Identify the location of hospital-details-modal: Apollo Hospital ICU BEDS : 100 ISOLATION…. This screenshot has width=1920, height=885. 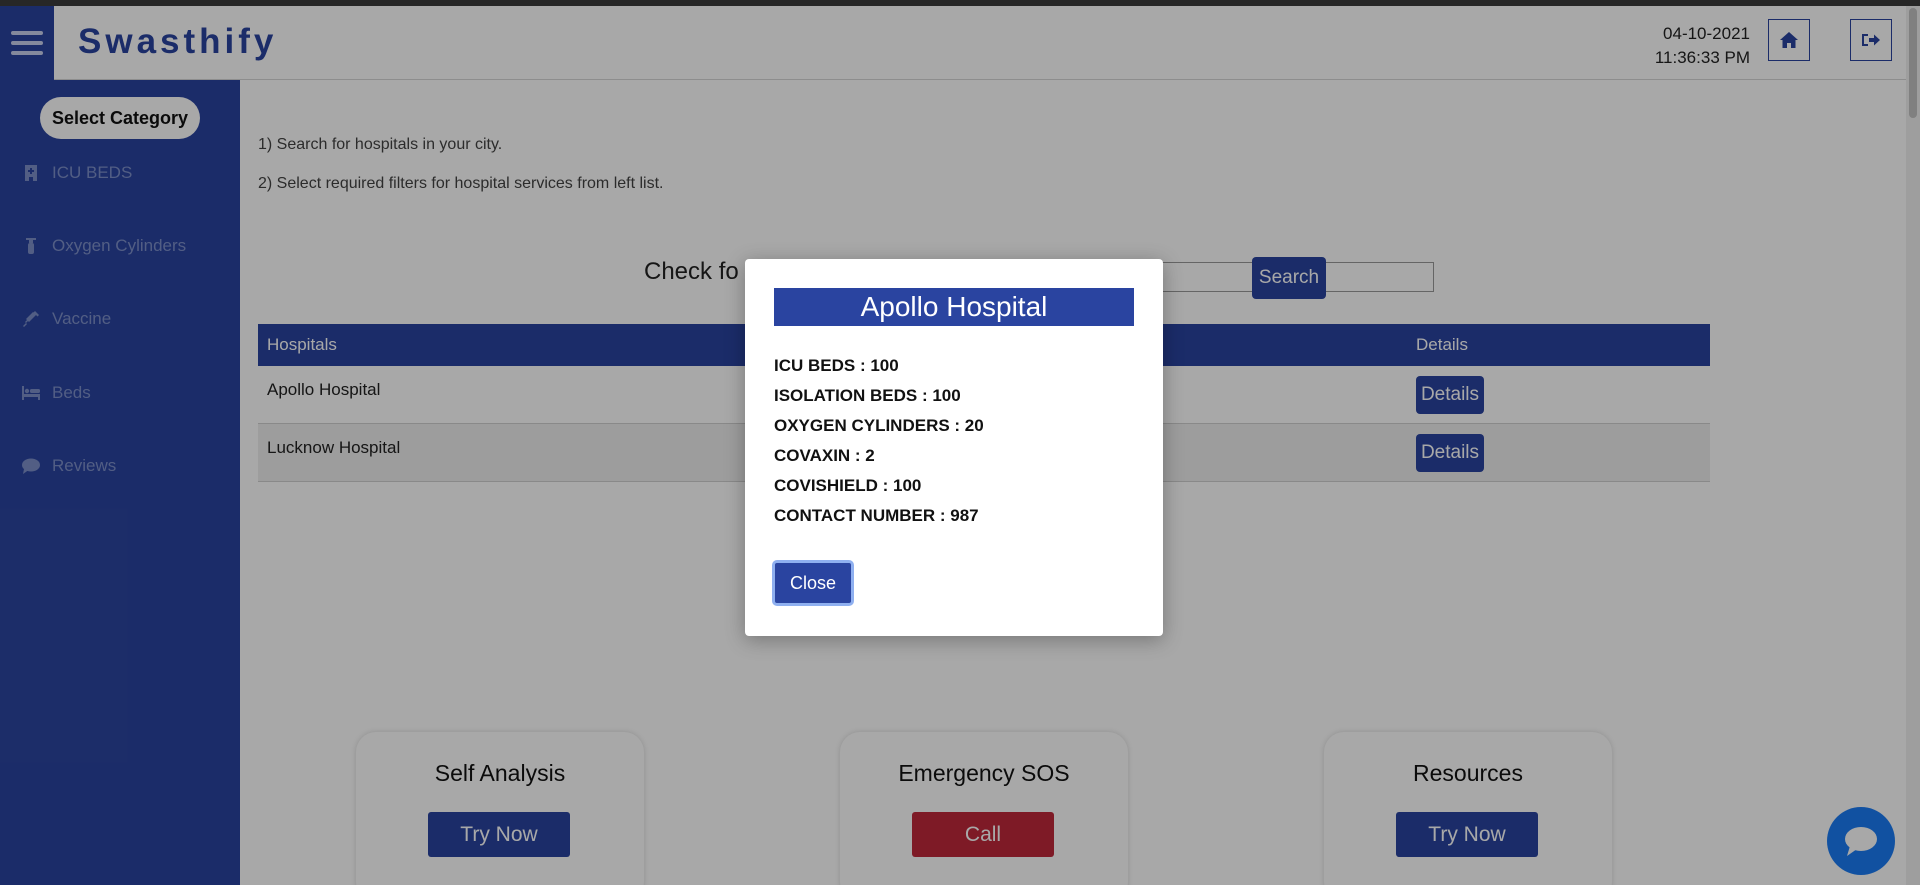
(954, 447).